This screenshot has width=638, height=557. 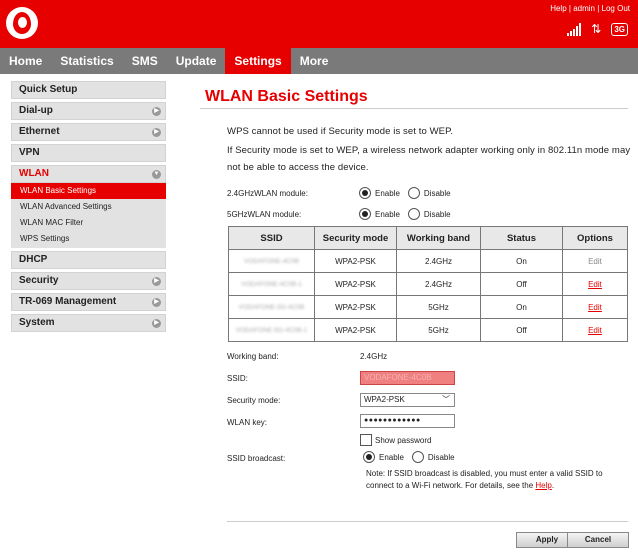 I want to click on band-cell: 5GHz, so click(x=438, y=330).